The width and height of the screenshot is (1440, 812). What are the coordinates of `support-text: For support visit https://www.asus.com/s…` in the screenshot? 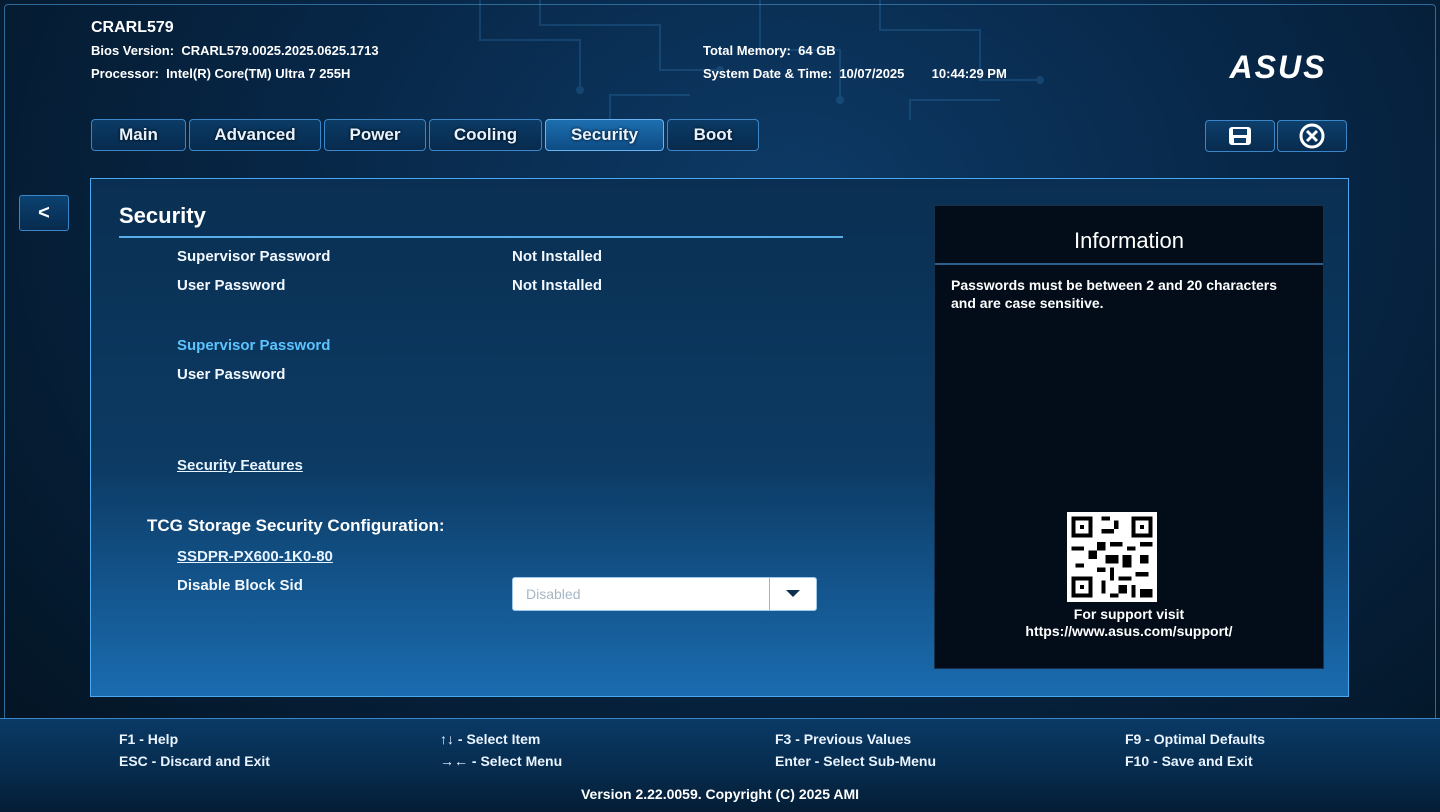 It's located at (1129, 623).